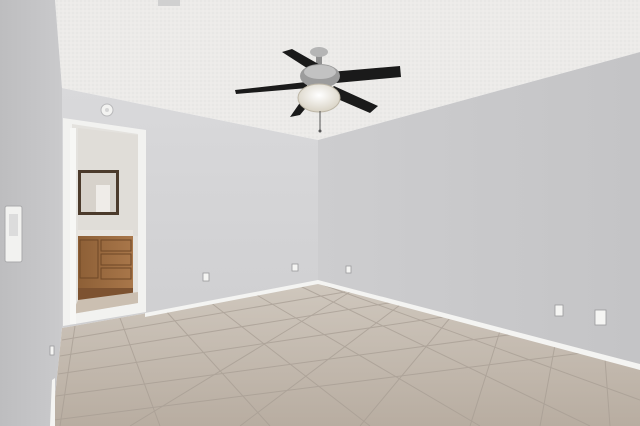 The image size is (640, 426). What do you see at coordinates (98, 192) in the screenshot?
I see `mirror` at bounding box center [98, 192].